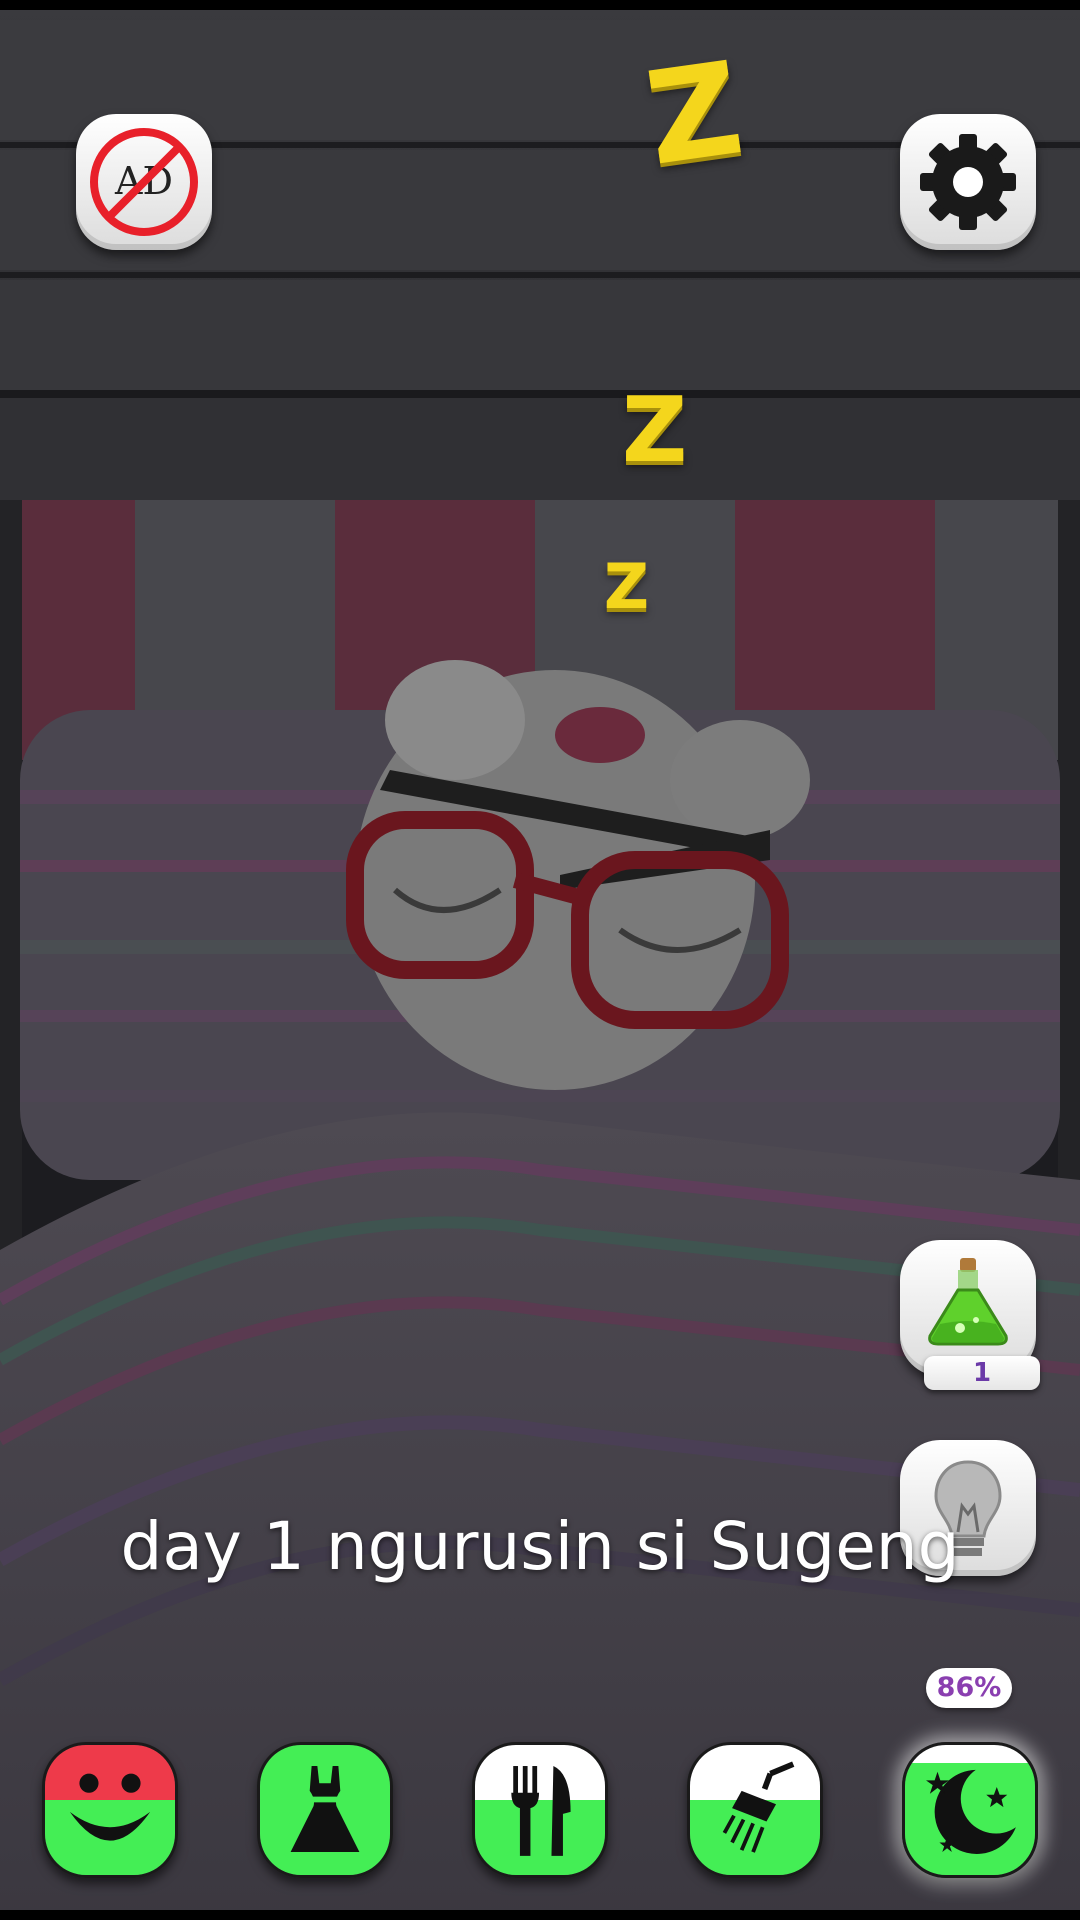  I want to click on gear-icon, so click(968, 182).